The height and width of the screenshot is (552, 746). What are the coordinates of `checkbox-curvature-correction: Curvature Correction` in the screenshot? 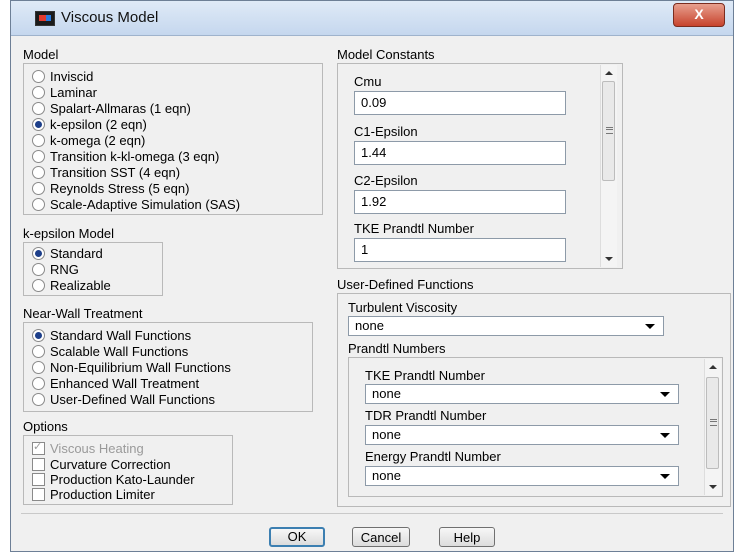 It's located at (101, 465).